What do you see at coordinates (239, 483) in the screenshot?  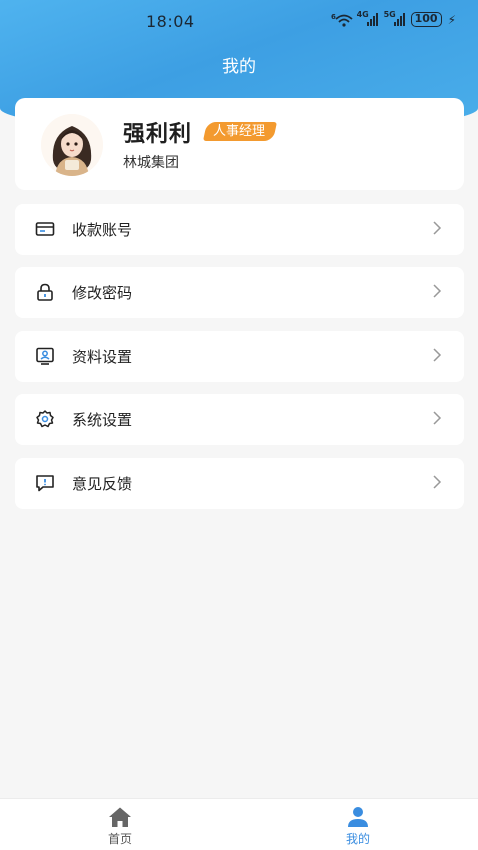 I see `menu-item-feedback: 意见反馈` at bounding box center [239, 483].